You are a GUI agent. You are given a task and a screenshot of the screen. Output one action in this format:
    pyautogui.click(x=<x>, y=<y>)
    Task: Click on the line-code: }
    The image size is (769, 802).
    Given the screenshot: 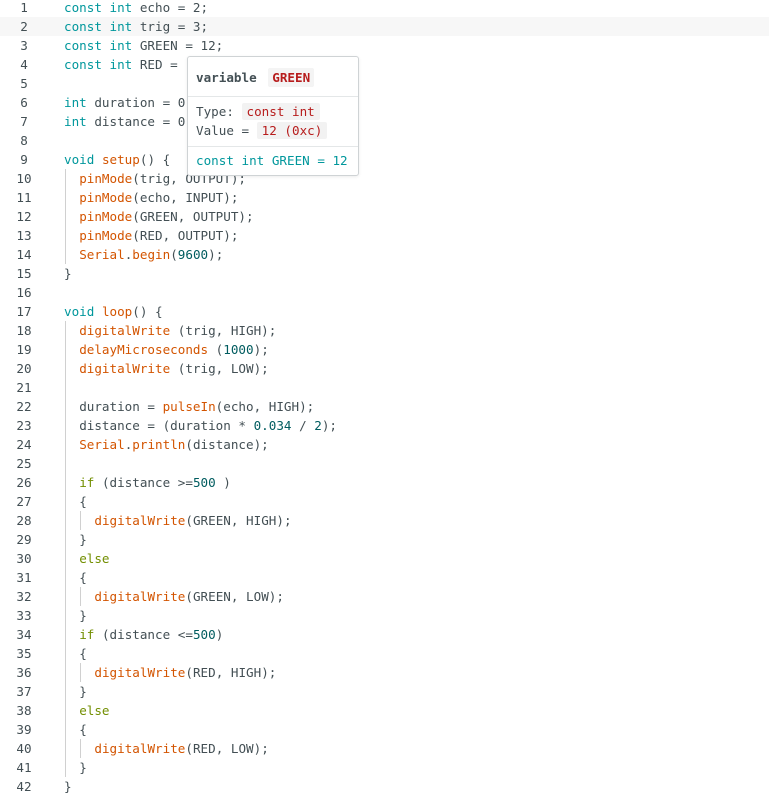 What is the action you would take?
    pyautogui.click(x=68, y=273)
    